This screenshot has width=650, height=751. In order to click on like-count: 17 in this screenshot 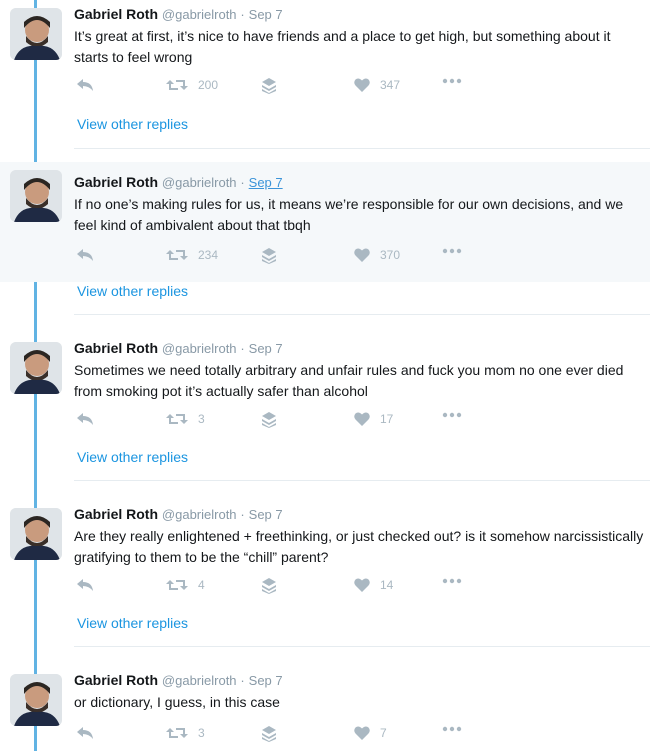, I will do `click(387, 419)`.